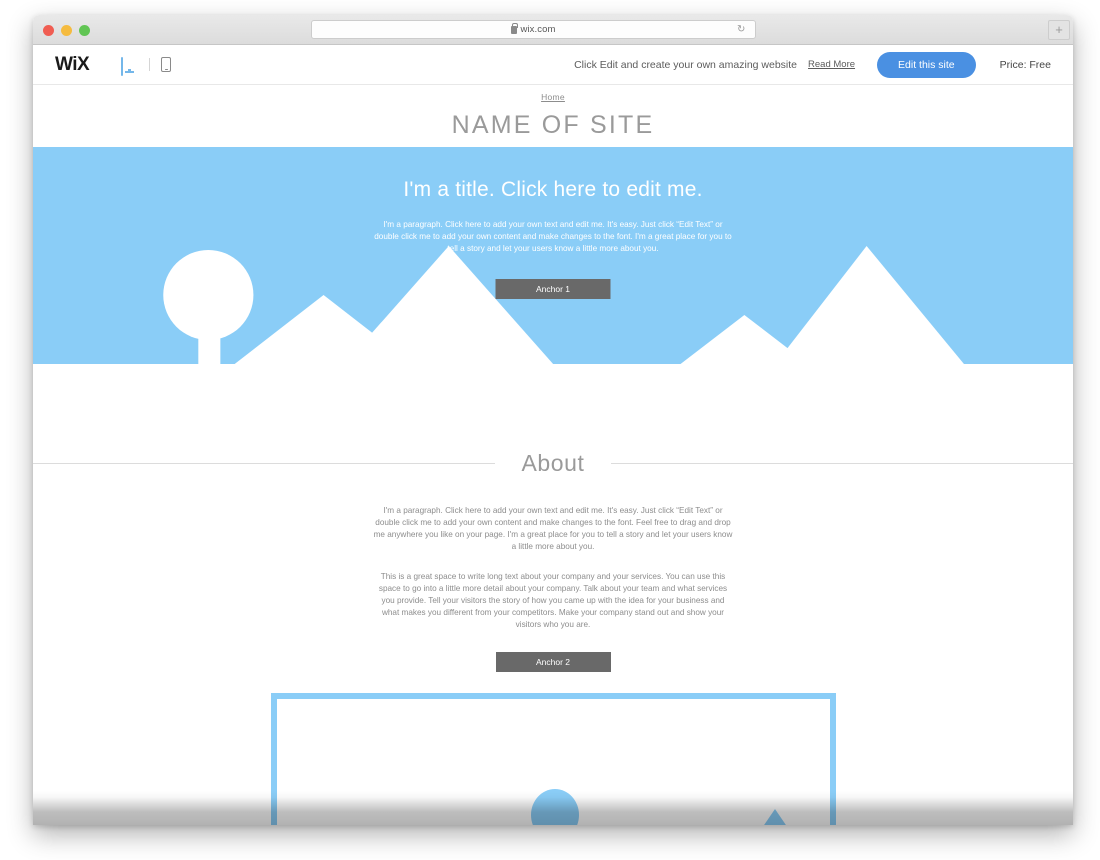 This screenshot has width=1100, height=860. Describe the element at coordinates (553, 189) in the screenshot. I see `hero-title: I'm a title. Click here to edit me.` at that location.